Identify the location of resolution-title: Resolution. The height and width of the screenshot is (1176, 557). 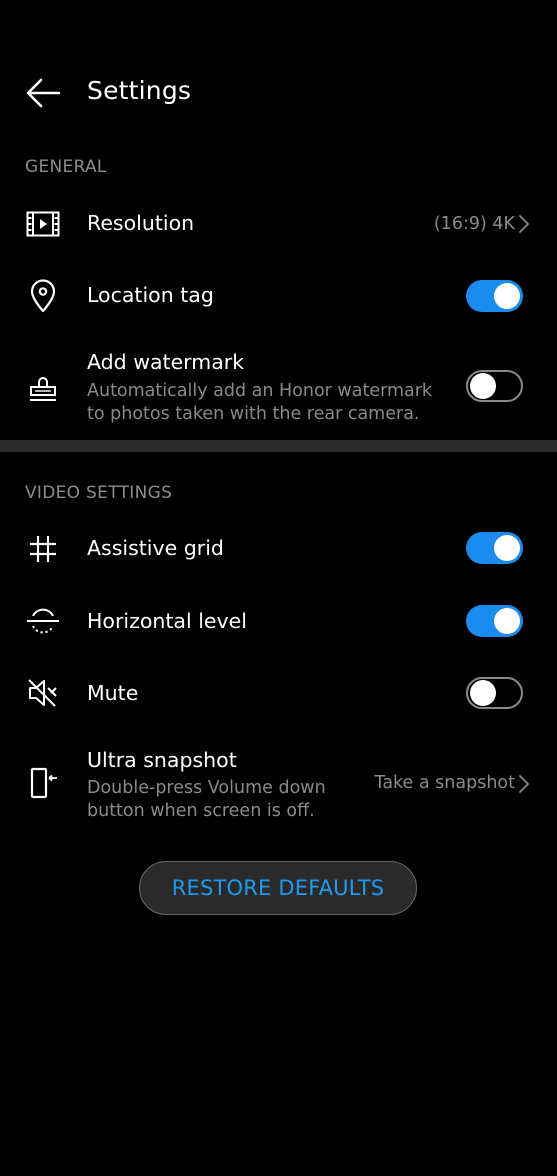
(141, 223).